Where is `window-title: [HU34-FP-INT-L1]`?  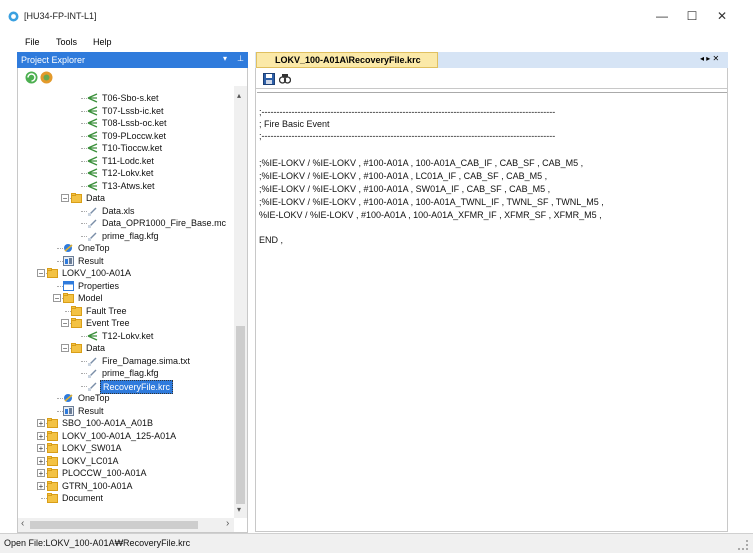 window-title: [HU34-FP-INT-L1] is located at coordinates (60, 16).